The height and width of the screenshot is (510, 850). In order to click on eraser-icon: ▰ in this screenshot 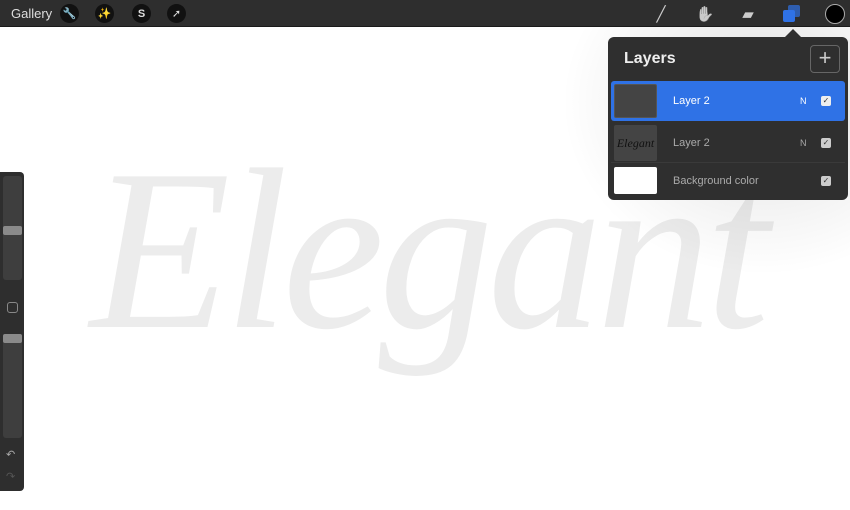, I will do `click(748, 14)`.